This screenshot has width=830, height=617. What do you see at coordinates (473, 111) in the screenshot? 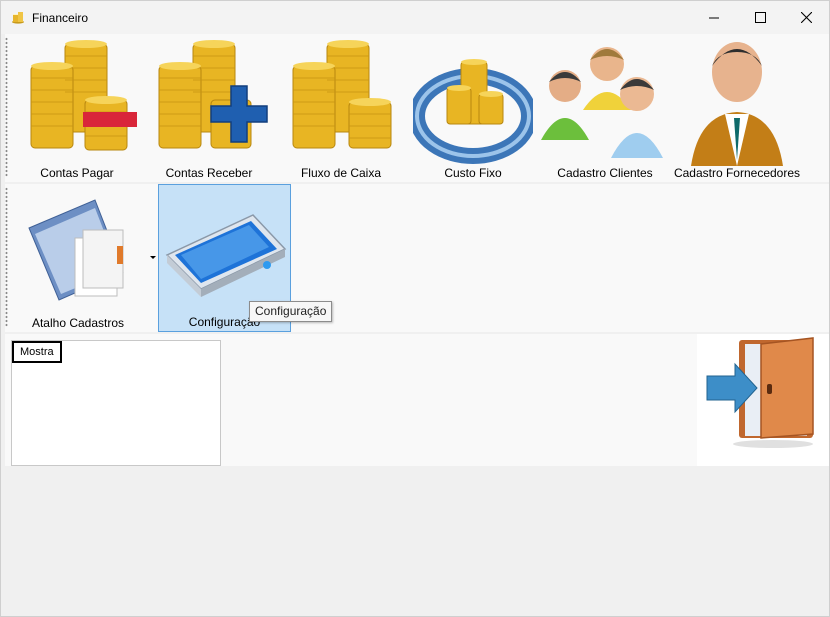
I see `coins-cycle-icon` at bounding box center [473, 111].